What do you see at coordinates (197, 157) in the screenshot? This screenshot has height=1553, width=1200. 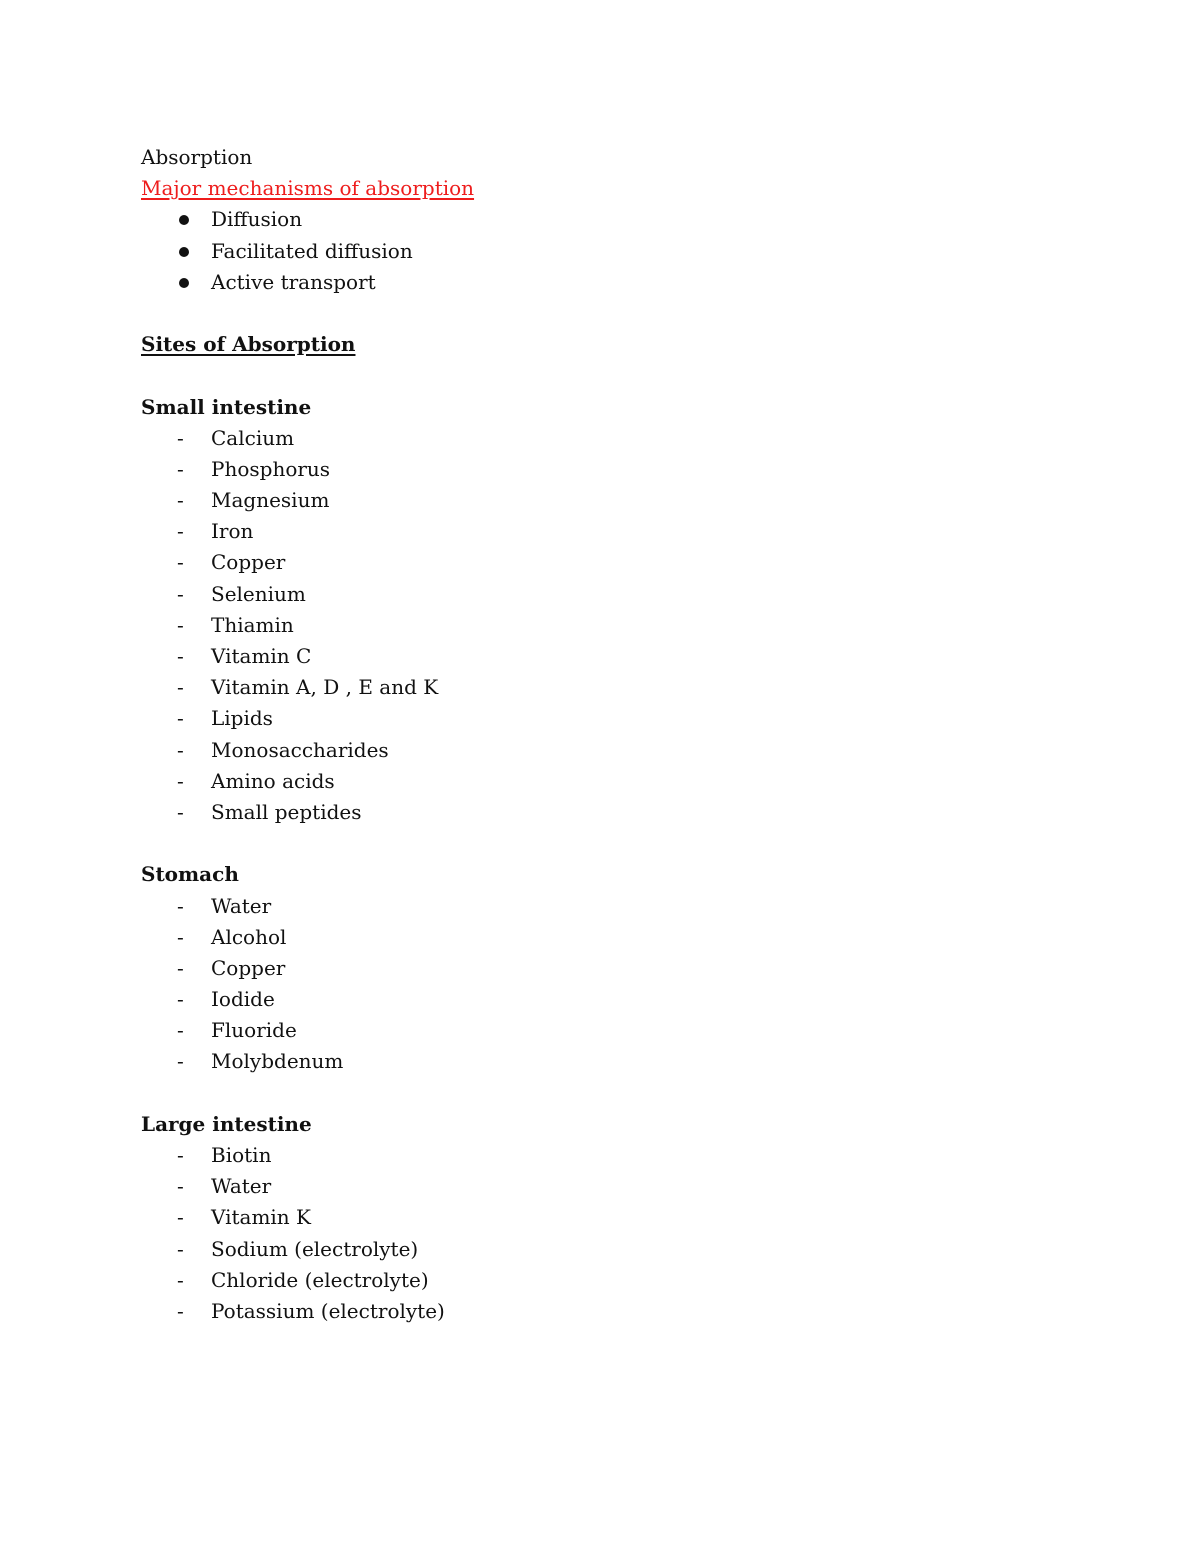 I see `document-title: Absorption` at bounding box center [197, 157].